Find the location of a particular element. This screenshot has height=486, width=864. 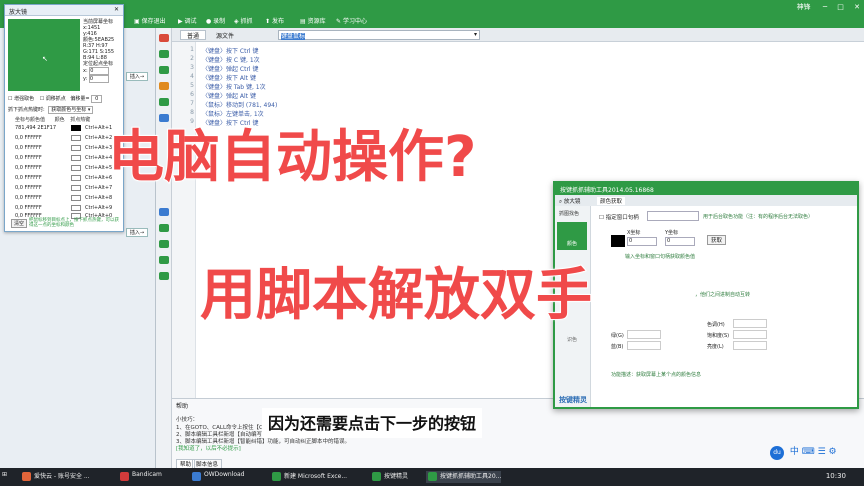

library-icon: ▤ is located at coordinates (304, 21).